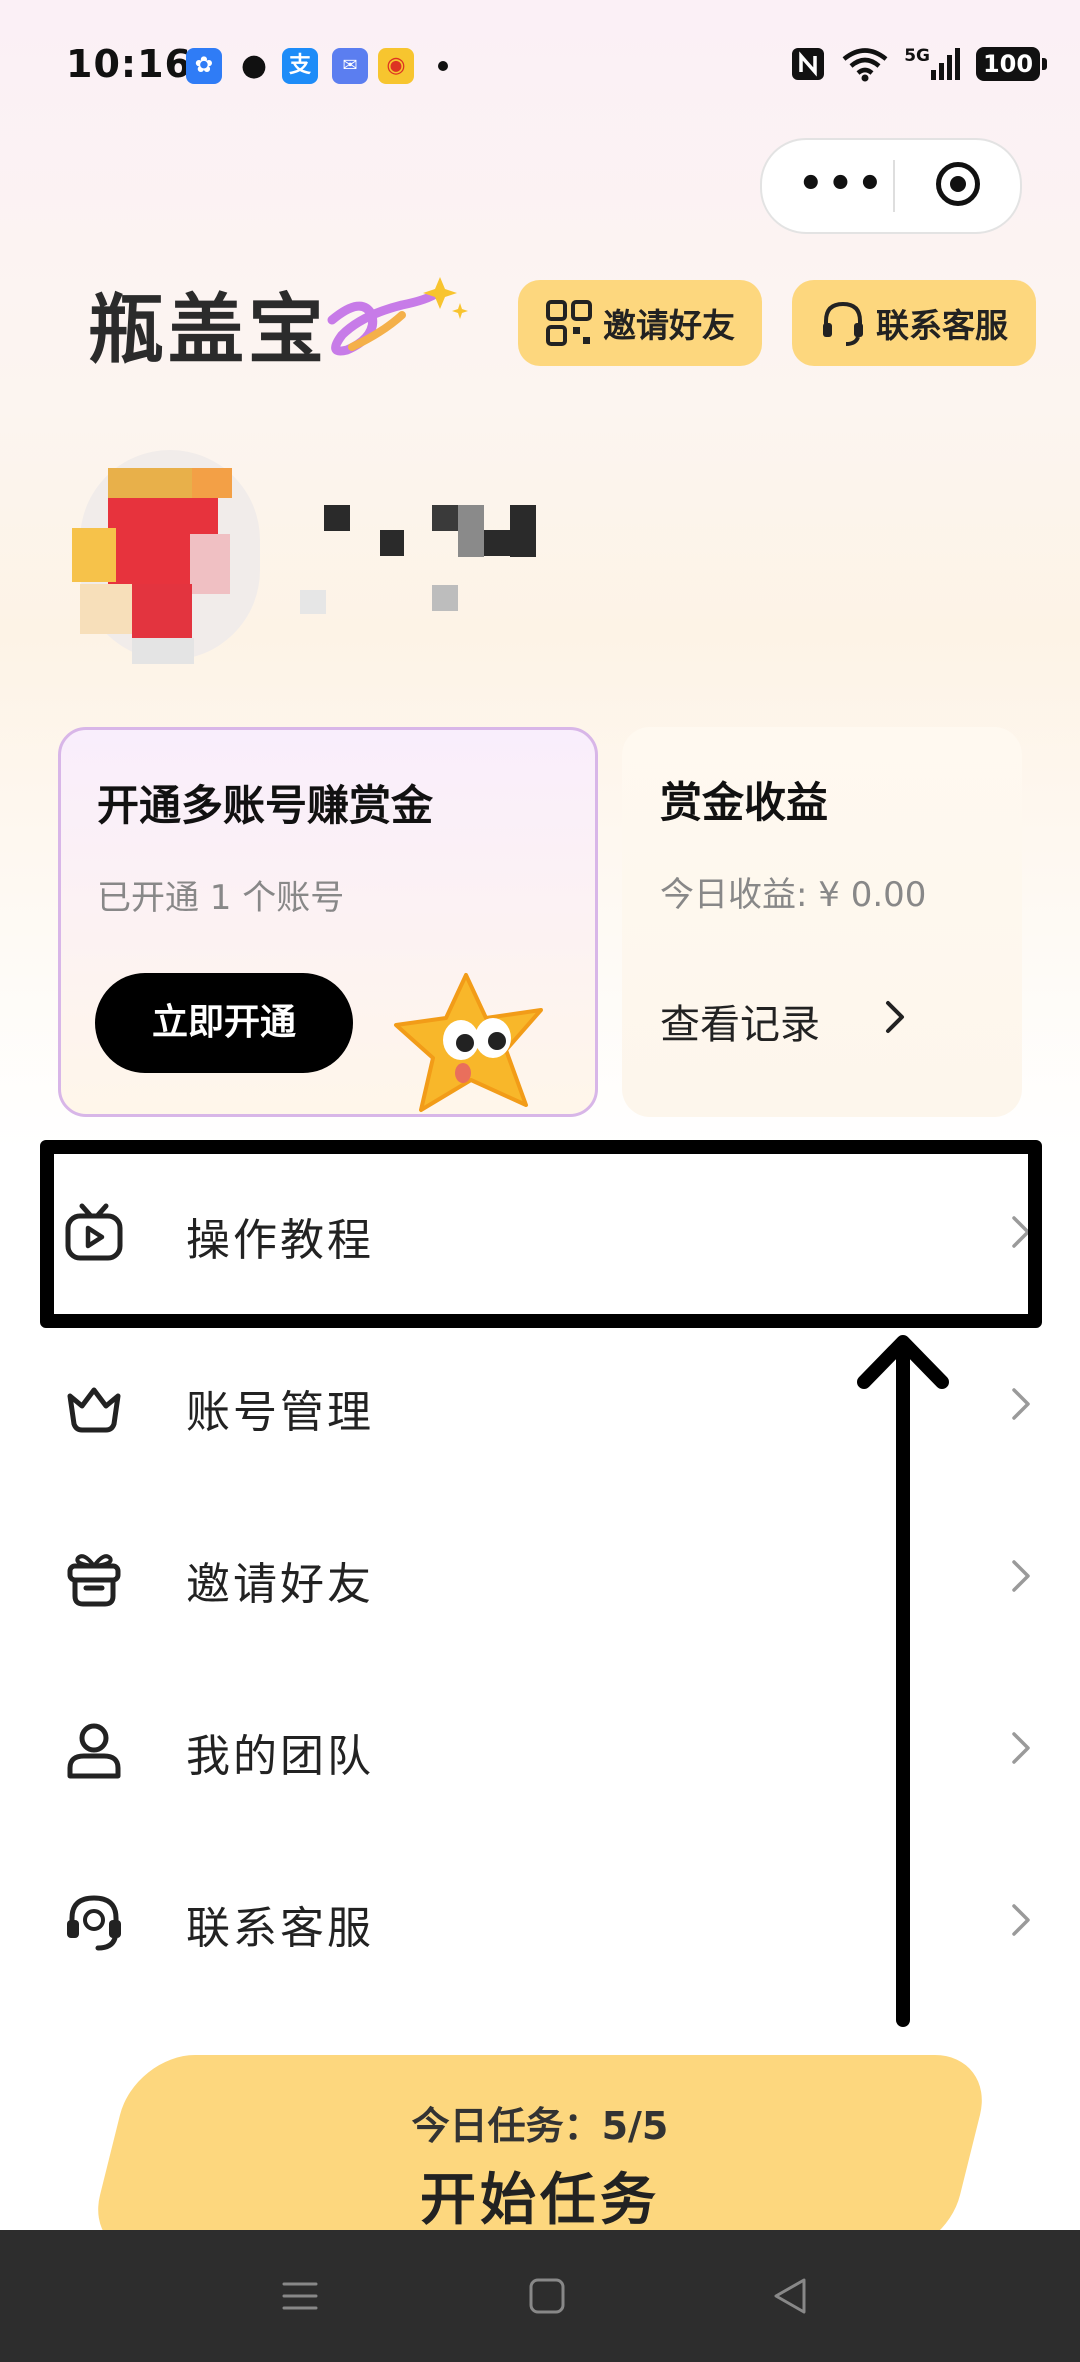 The image size is (1080, 2362). I want to click on invite-friends-button: 邀请好友, so click(640, 323).